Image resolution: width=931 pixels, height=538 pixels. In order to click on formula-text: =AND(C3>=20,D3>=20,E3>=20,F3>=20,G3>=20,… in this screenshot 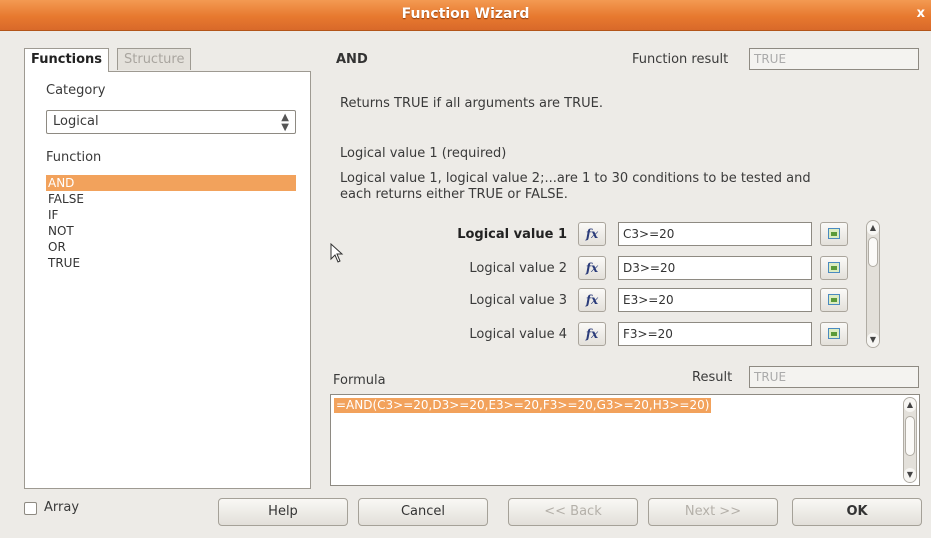, I will do `click(523, 405)`.